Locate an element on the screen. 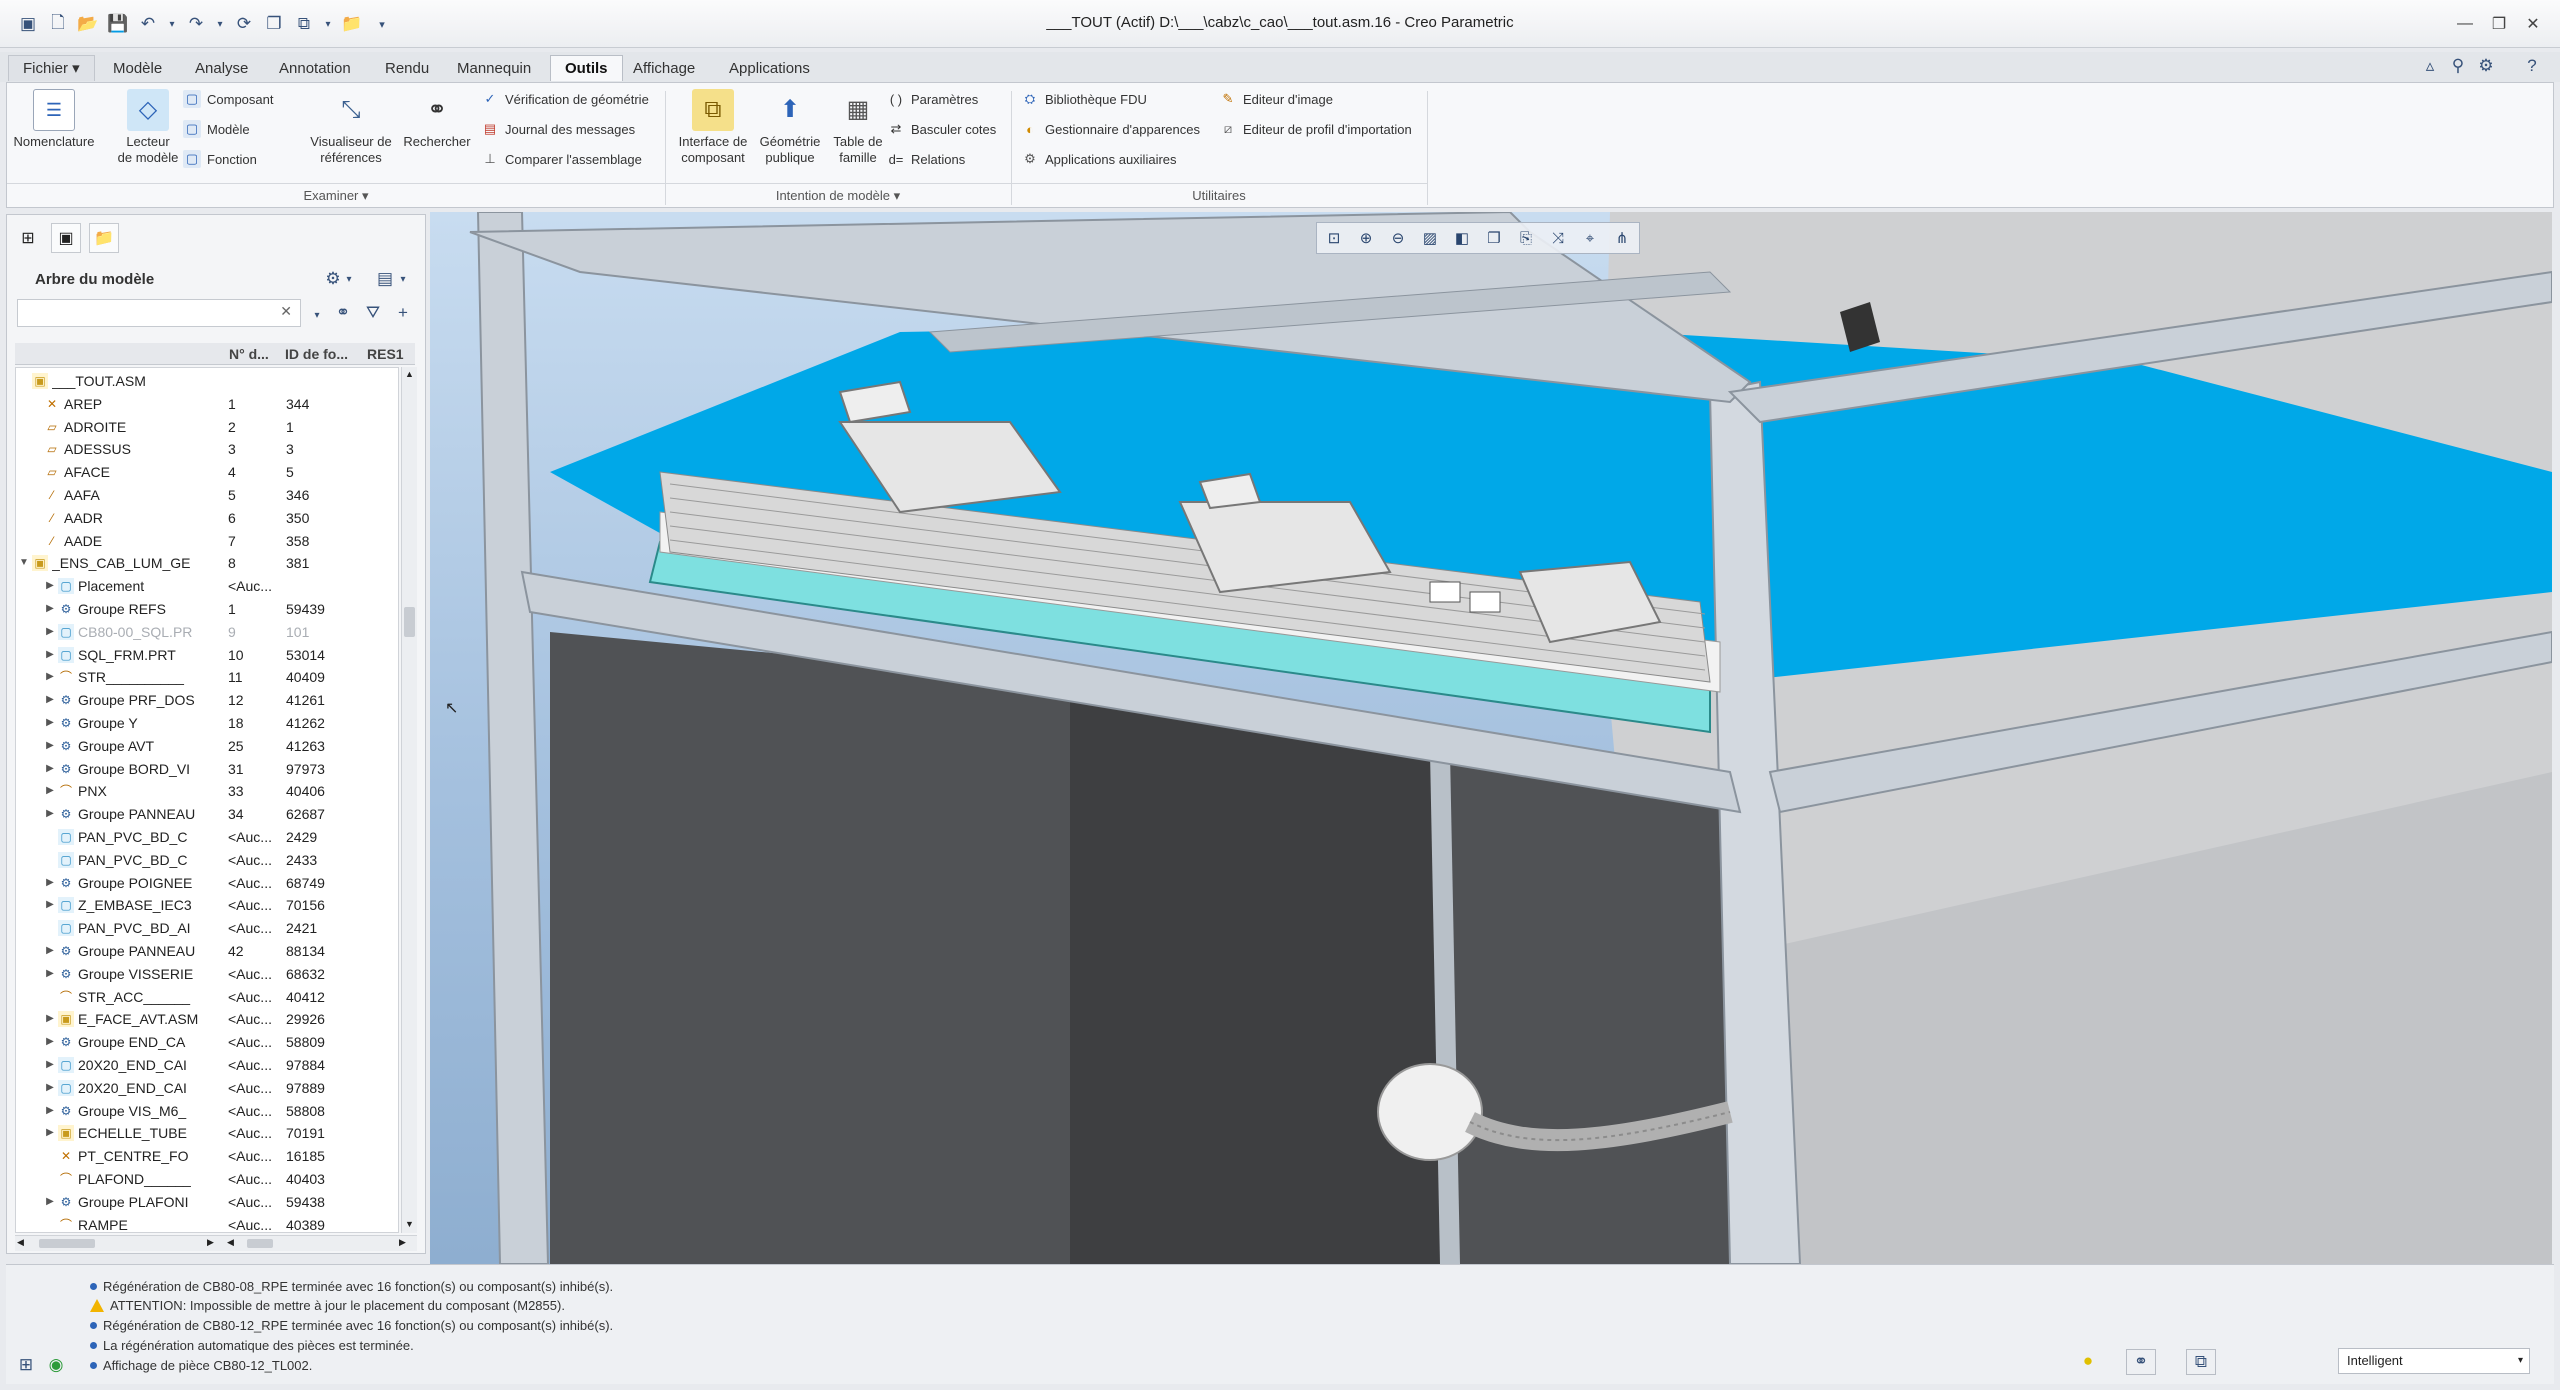  filter-dropdown-icon: ▾ is located at coordinates (2520, 1361).